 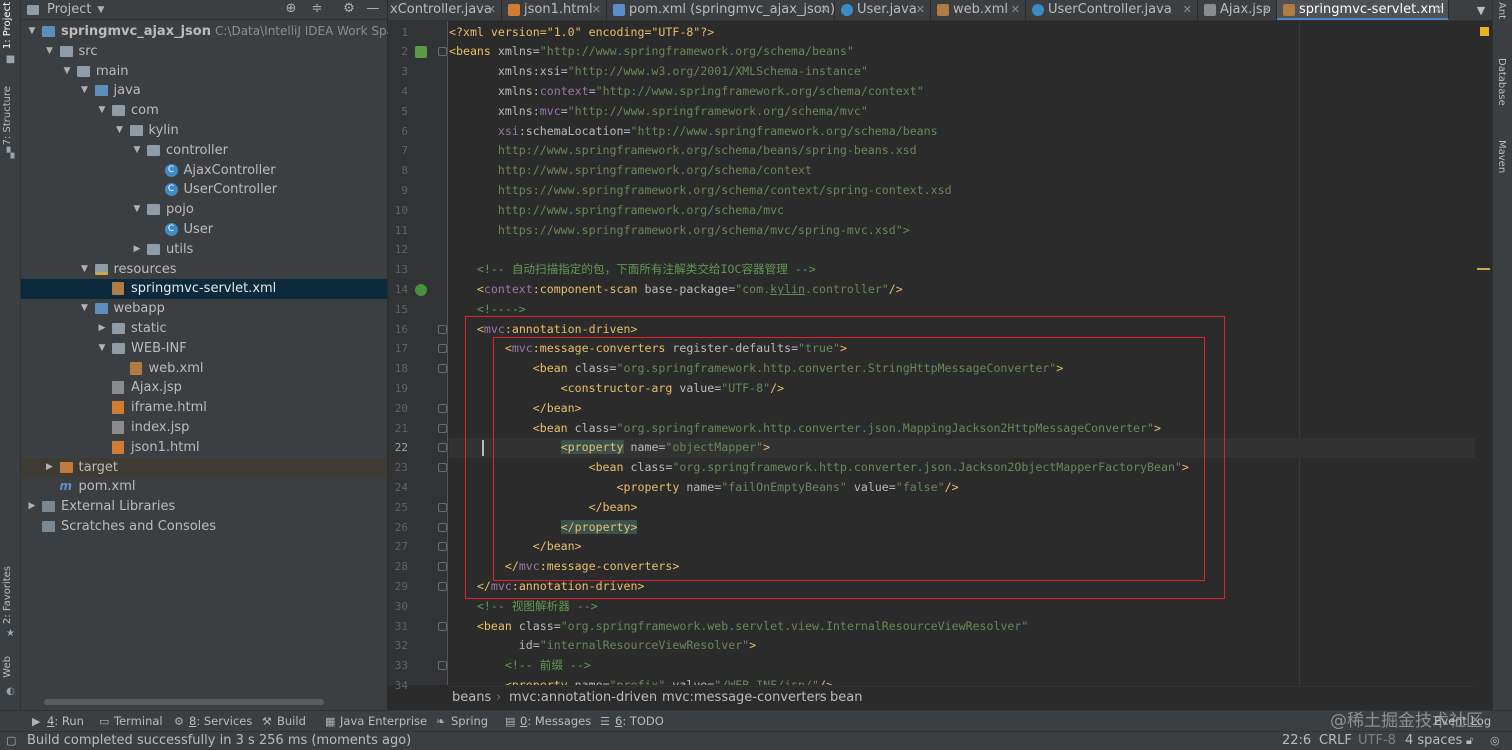 I want to click on tool-window-button: Spring, so click(x=469, y=721).